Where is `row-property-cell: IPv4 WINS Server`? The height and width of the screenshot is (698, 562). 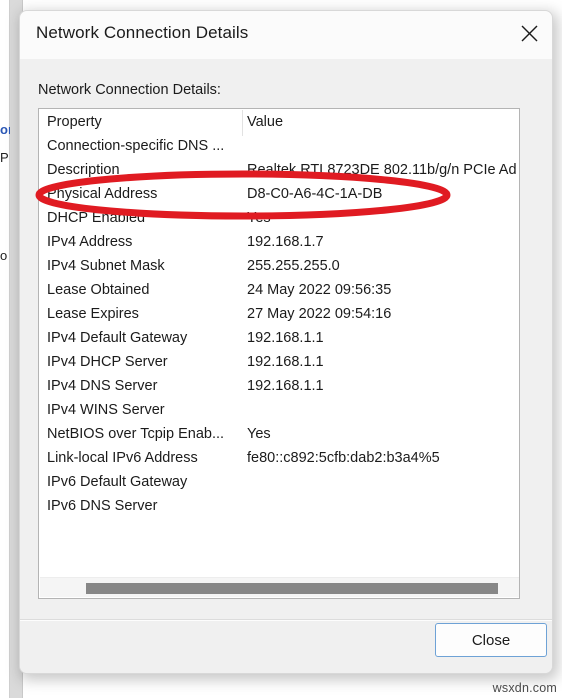
row-property-cell: IPv4 WINS Server is located at coordinates (106, 410).